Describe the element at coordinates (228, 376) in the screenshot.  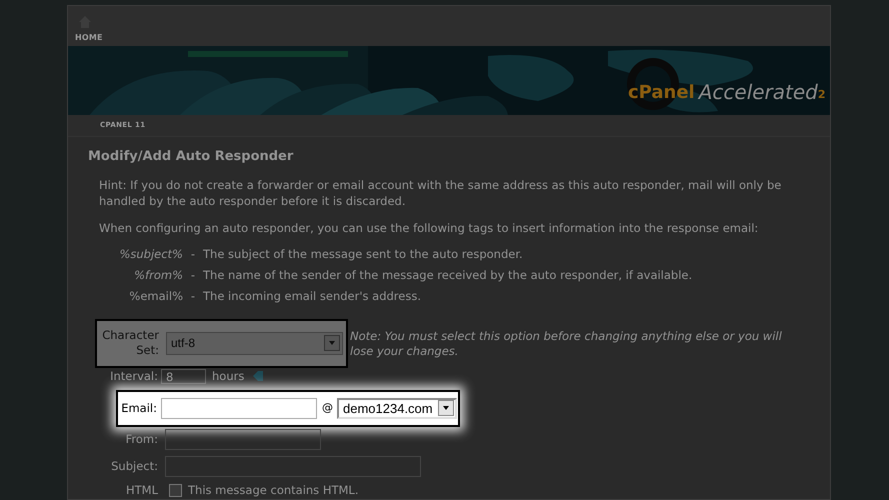
I see `unit-label: hours` at that location.